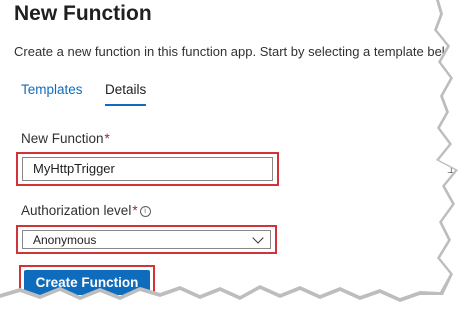 The width and height of the screenshot is (474, 321). Describe the element at coordinates (125, 89) in the screenshot. I see `tab-details: Details` at that location.